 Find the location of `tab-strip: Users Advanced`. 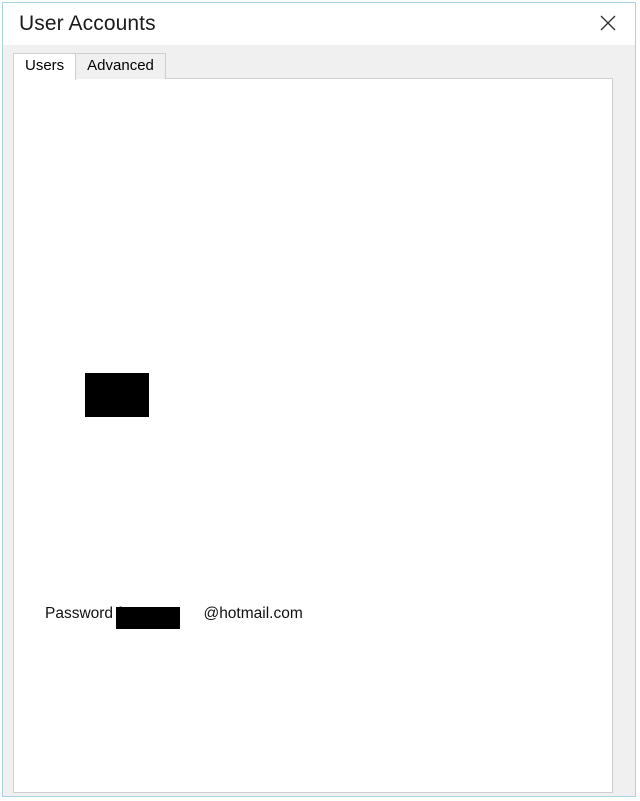

tab-strip: Users Advanced is located at coordinates (89, 66).